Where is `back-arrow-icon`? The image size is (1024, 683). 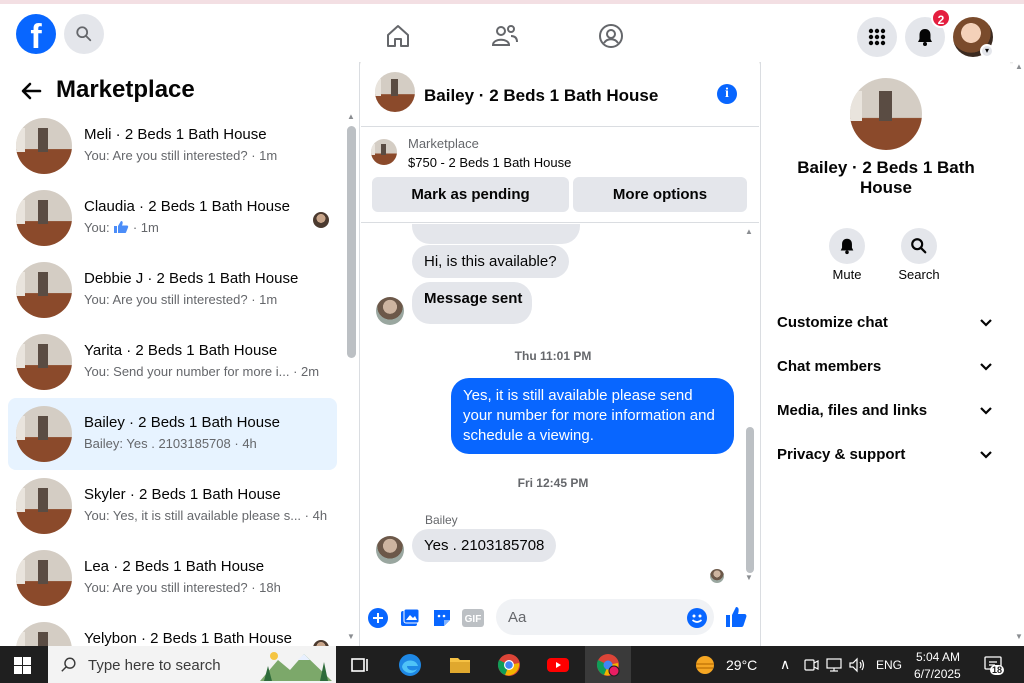
back-arrow-icon is located at coordinates (31, 91).